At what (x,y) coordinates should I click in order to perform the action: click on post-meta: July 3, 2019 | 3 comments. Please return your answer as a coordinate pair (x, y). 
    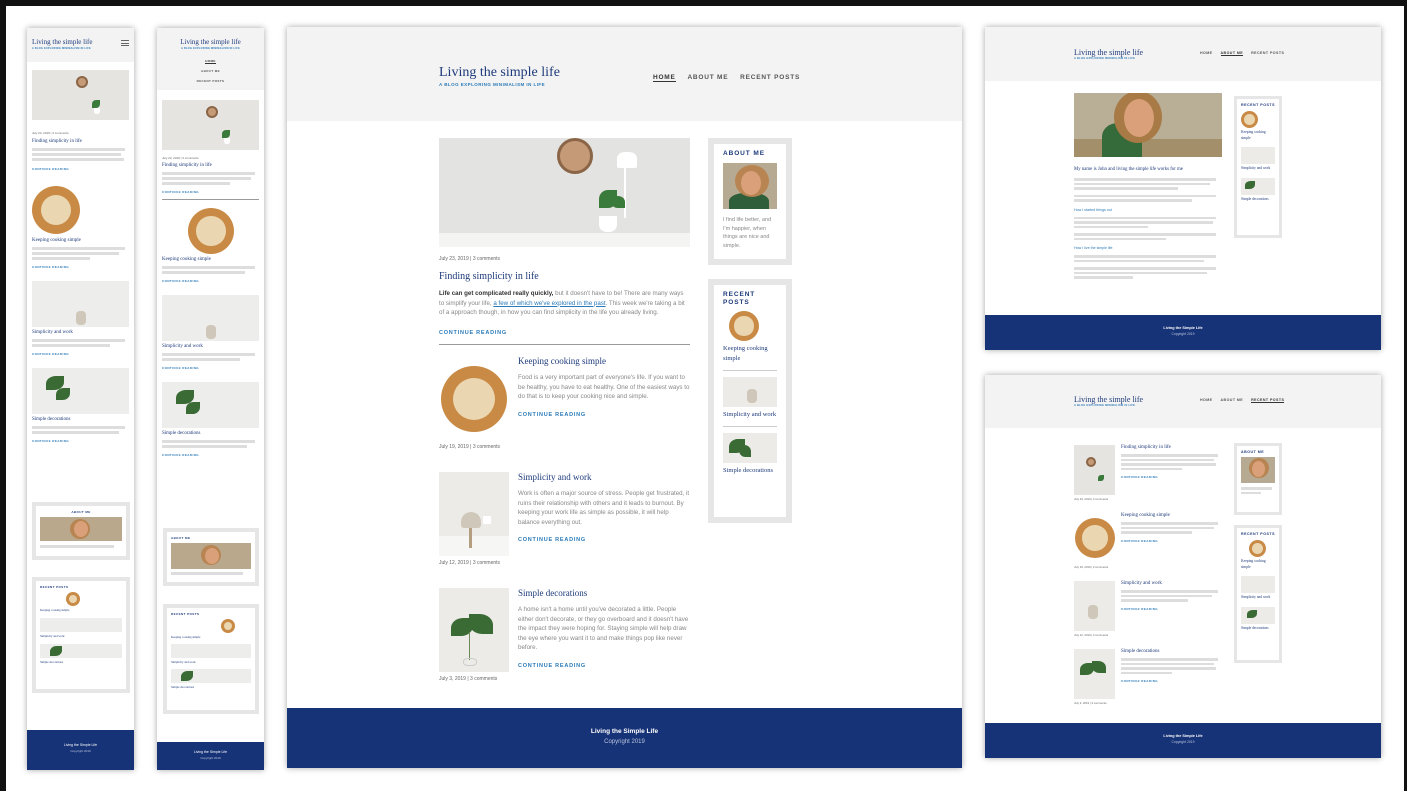
    Looking at the image, I should click on (468, 679).